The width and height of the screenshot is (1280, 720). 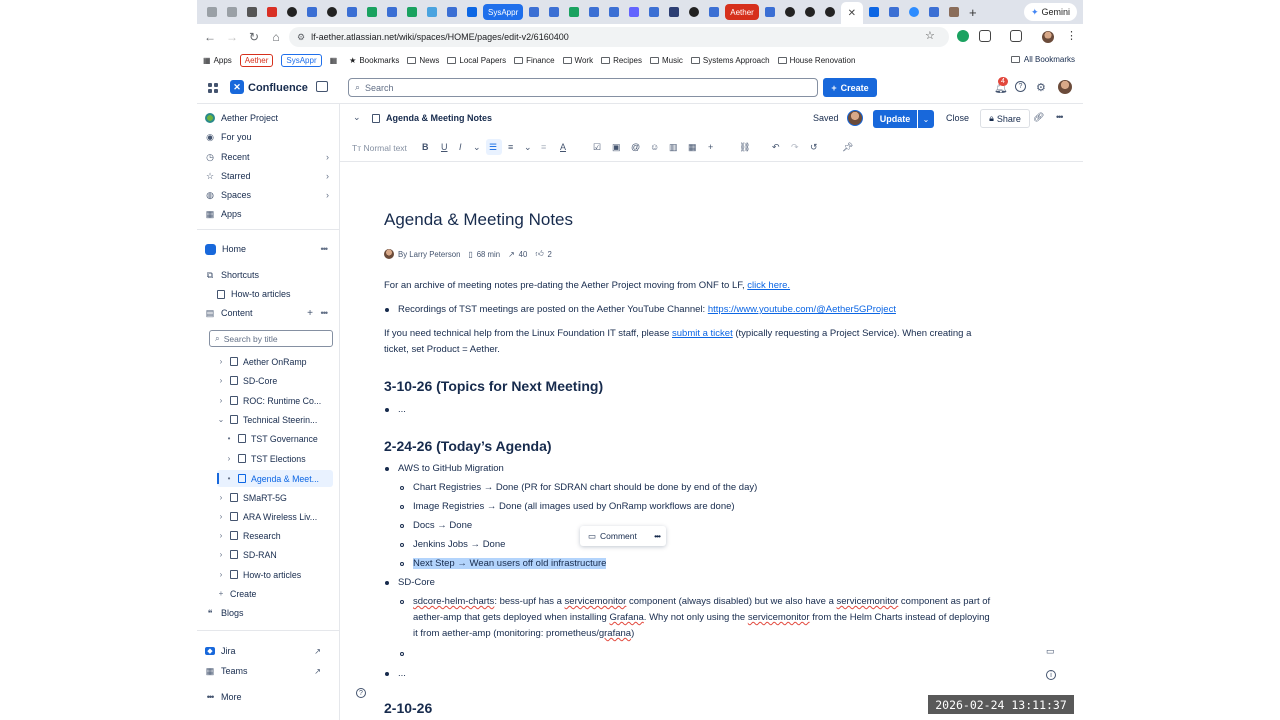 I want to click on add-content-icon: +, so click(x=310, y=313).